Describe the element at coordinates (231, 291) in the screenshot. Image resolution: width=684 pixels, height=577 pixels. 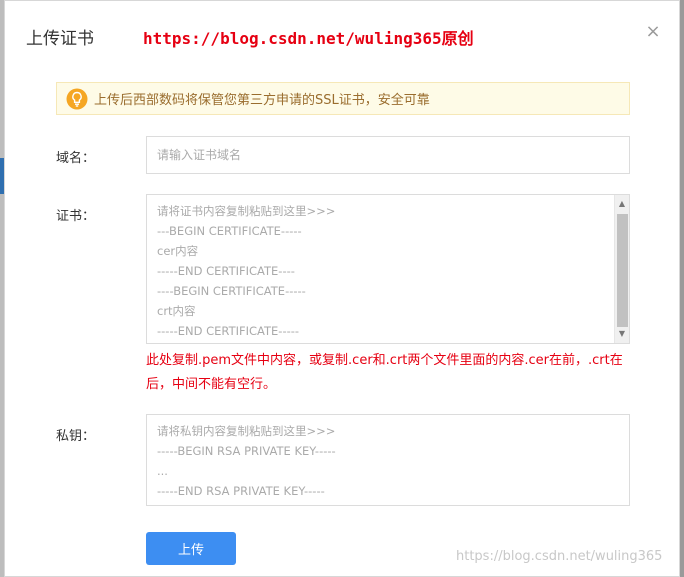
I see `certificate-placeholder-line: ----BEGIN CERTIFICATE-----` at that location.